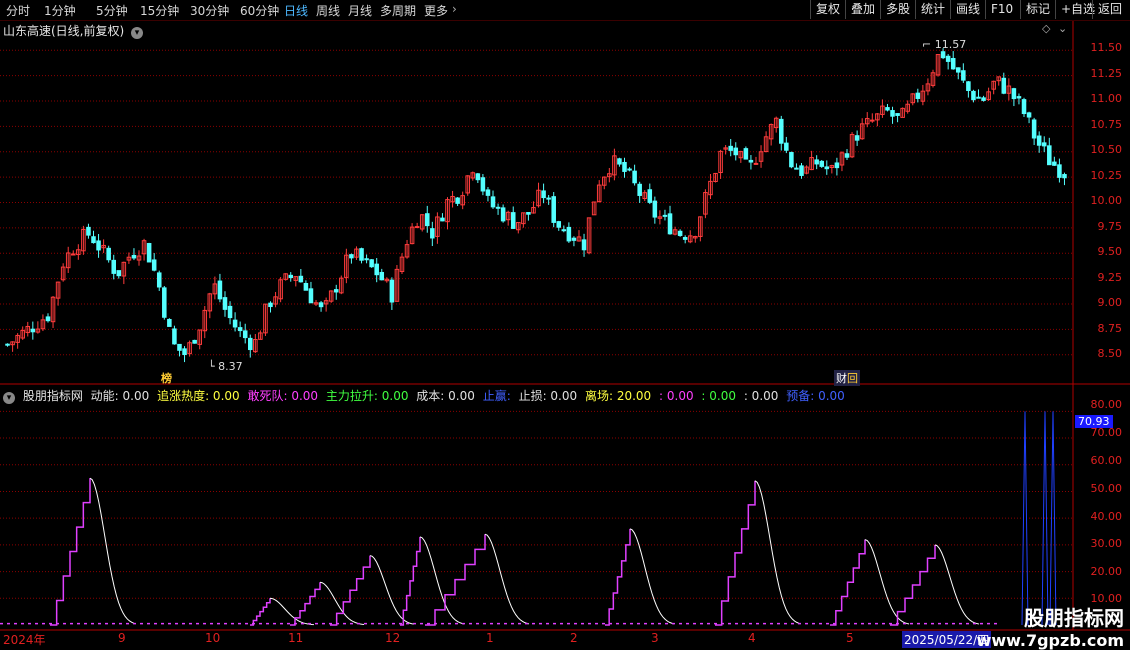  What do you see at coordinates (122, 638) in the screenshot?
I see `x-tick: 9` at bounding box center [122, 638].